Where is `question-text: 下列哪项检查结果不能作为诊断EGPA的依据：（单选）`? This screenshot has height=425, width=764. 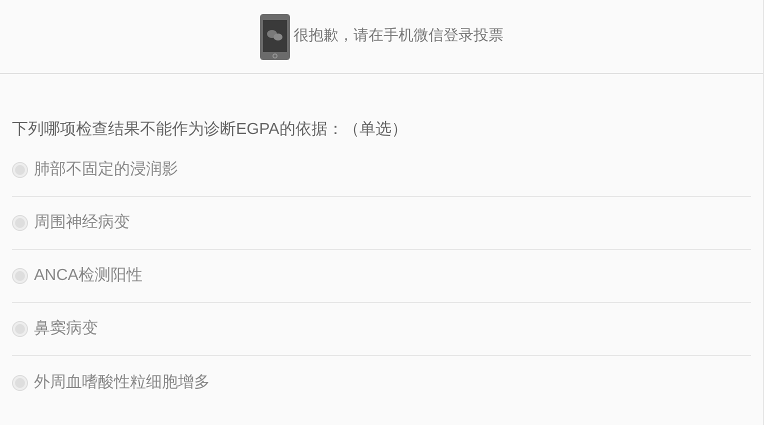
question-text: 下列哪项检查结果不能作为诊断EGPA的依据：（单选） is located at coordinates (210, 130).